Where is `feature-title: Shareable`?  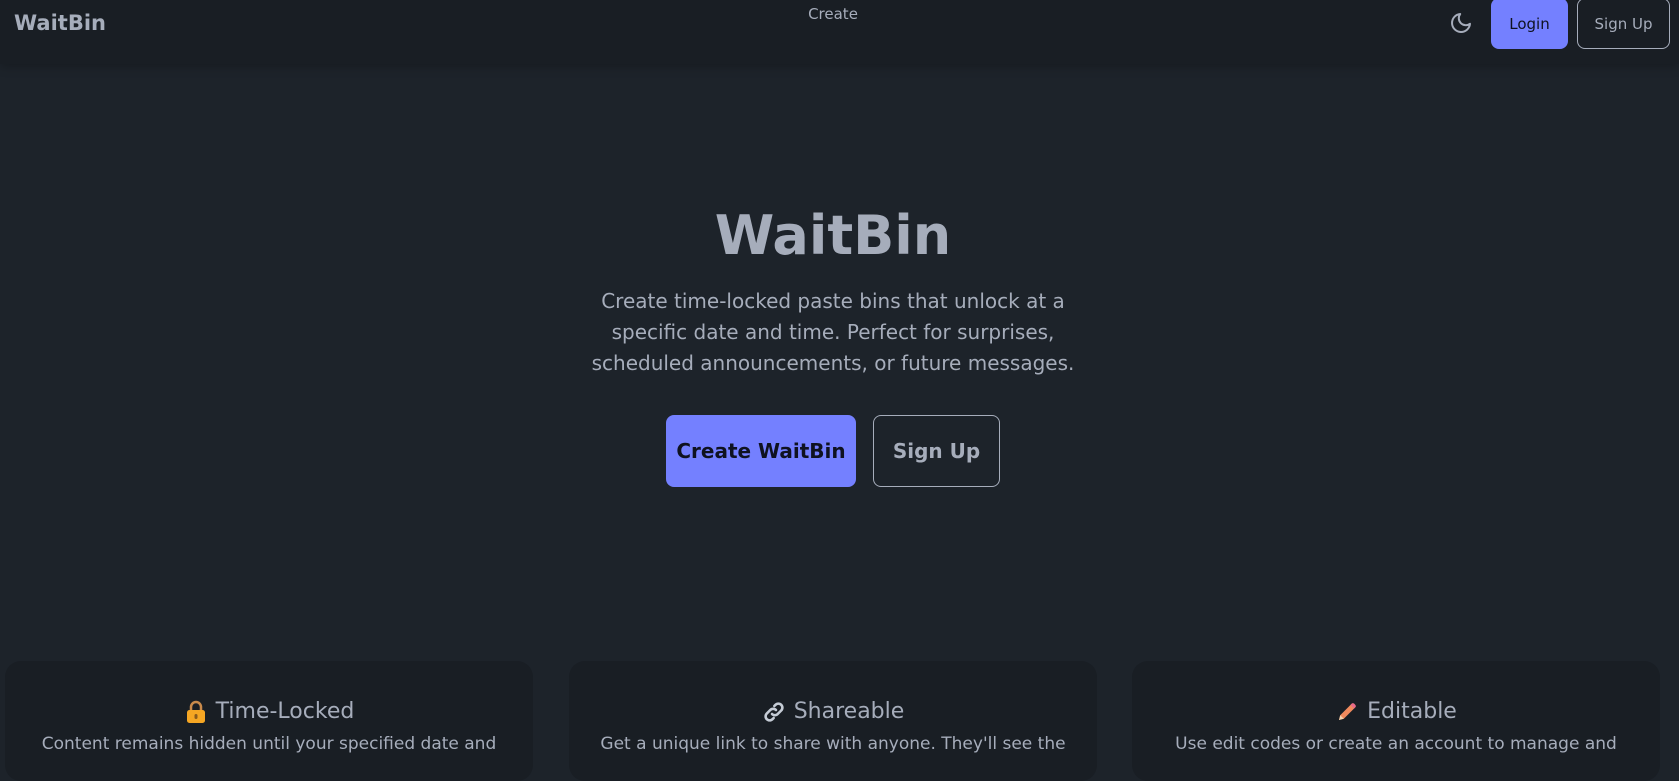 feature-title: Shareable is located at coordinates (833, 711).